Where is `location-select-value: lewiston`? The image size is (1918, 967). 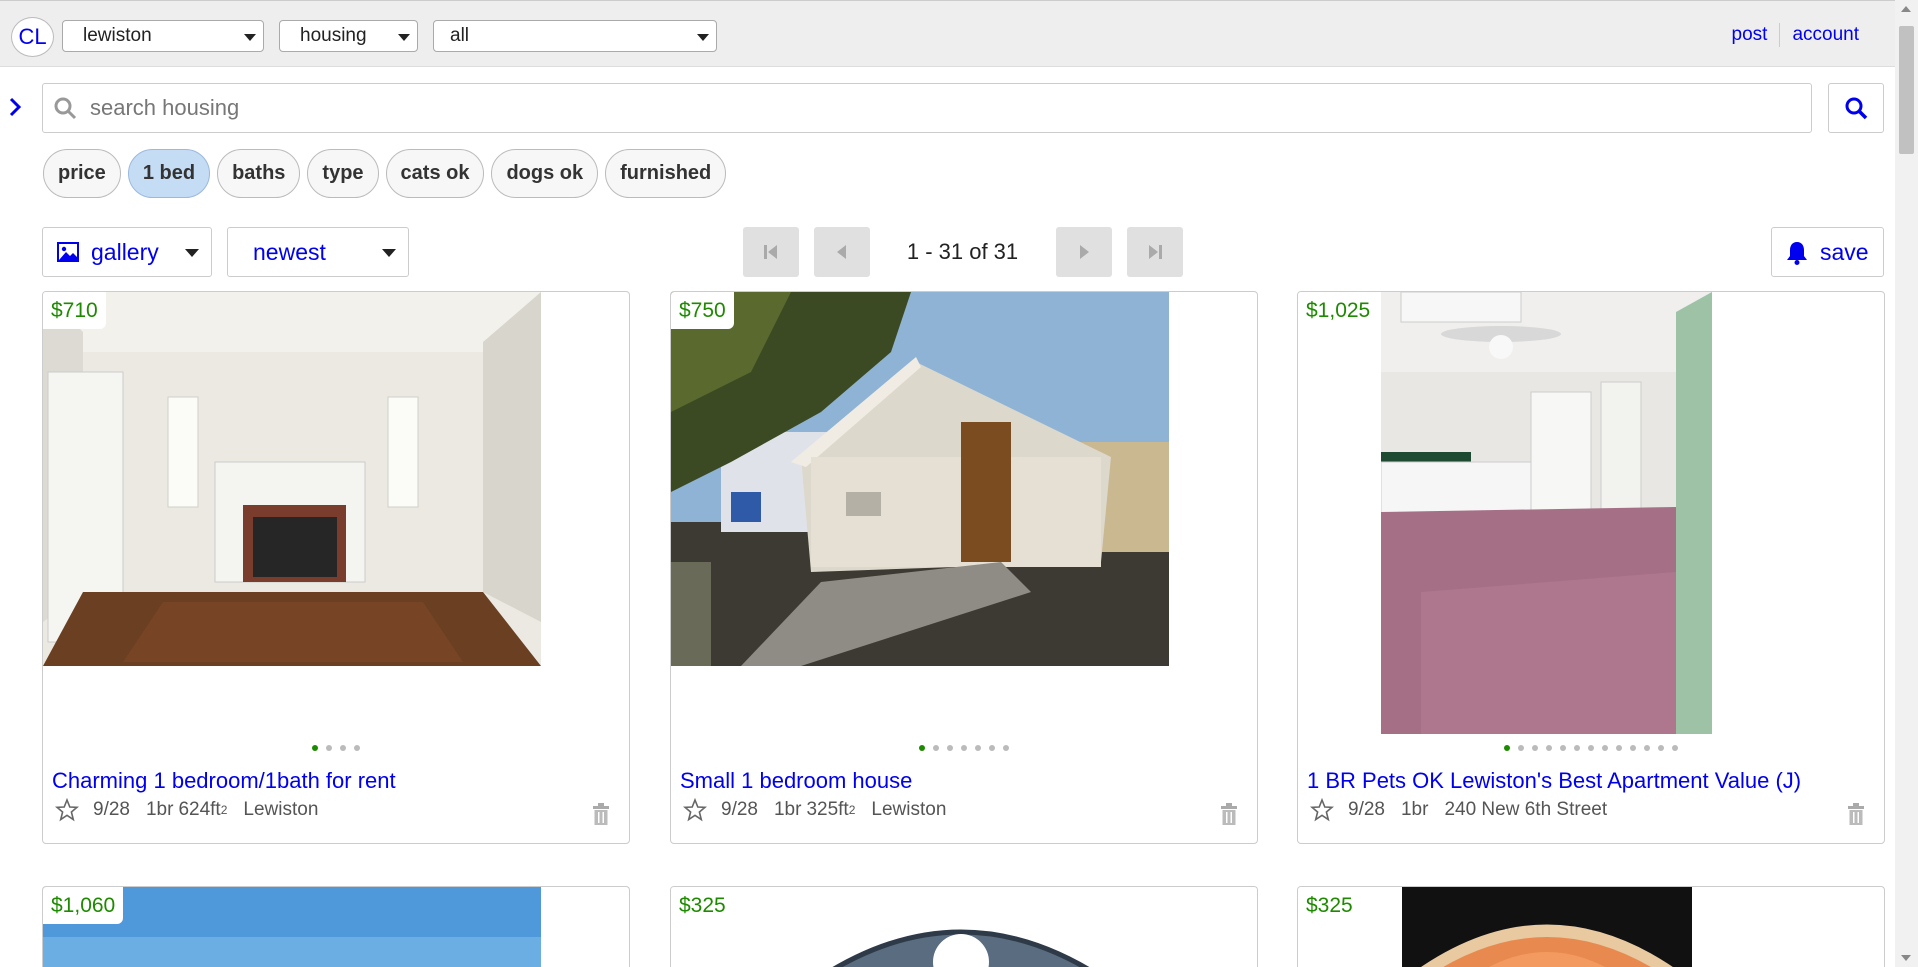
location-select-value: lewiston is located at coordinates (117, 35).